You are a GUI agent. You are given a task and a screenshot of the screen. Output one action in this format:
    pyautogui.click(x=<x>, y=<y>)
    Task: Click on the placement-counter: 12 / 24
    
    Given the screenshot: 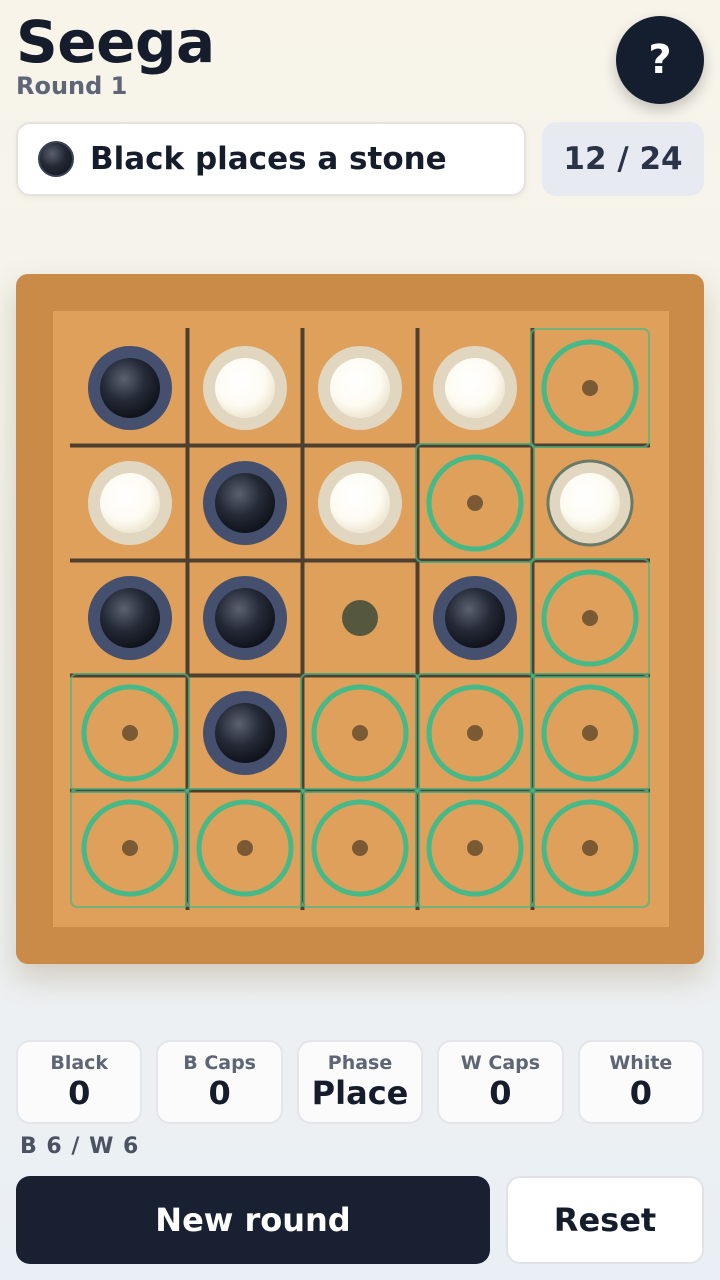 What is the action you would take?
    pyautogui.click(x=623, y=159)
    